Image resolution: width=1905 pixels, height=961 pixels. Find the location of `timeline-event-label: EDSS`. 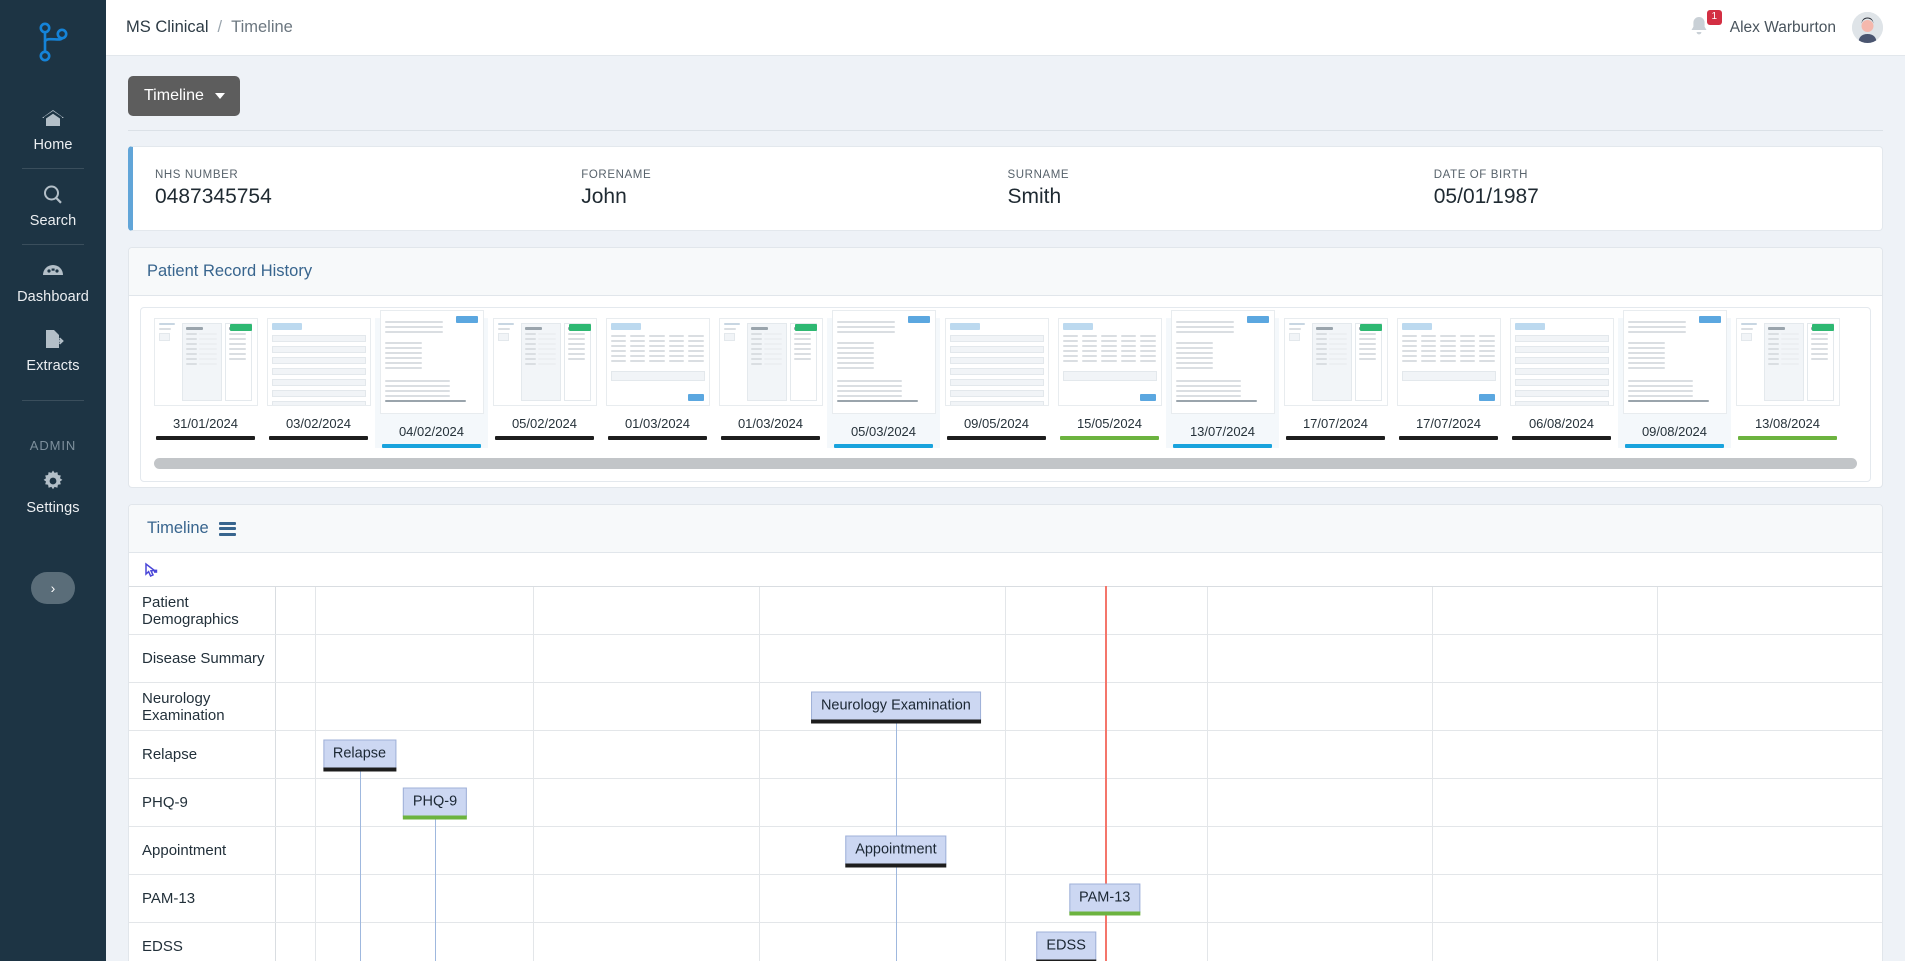

timeline-event-label: EDSS is located at coordinates (1066, 945).